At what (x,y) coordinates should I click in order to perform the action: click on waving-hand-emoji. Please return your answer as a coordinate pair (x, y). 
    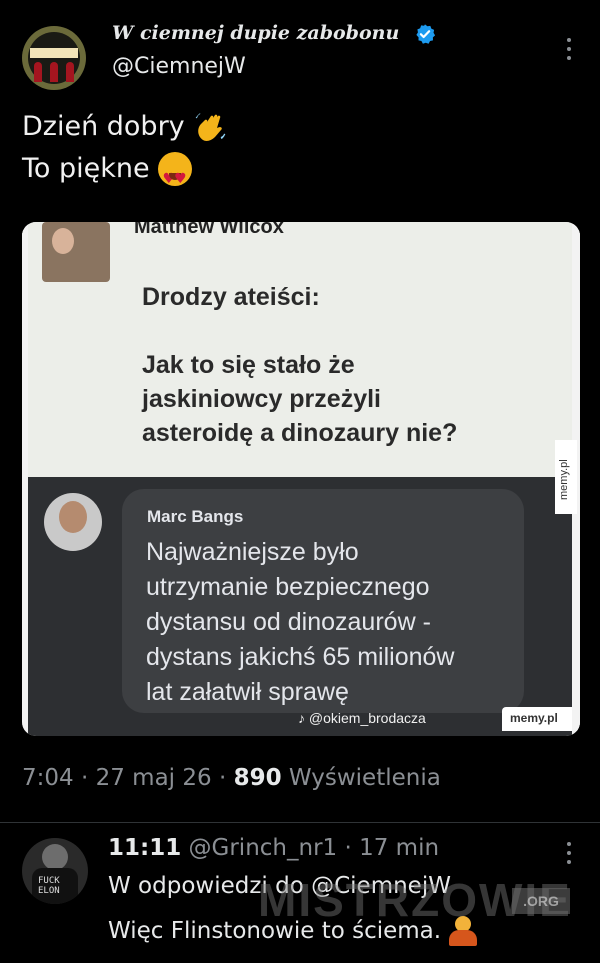
    Looking at the image, I should click on (210, 126).